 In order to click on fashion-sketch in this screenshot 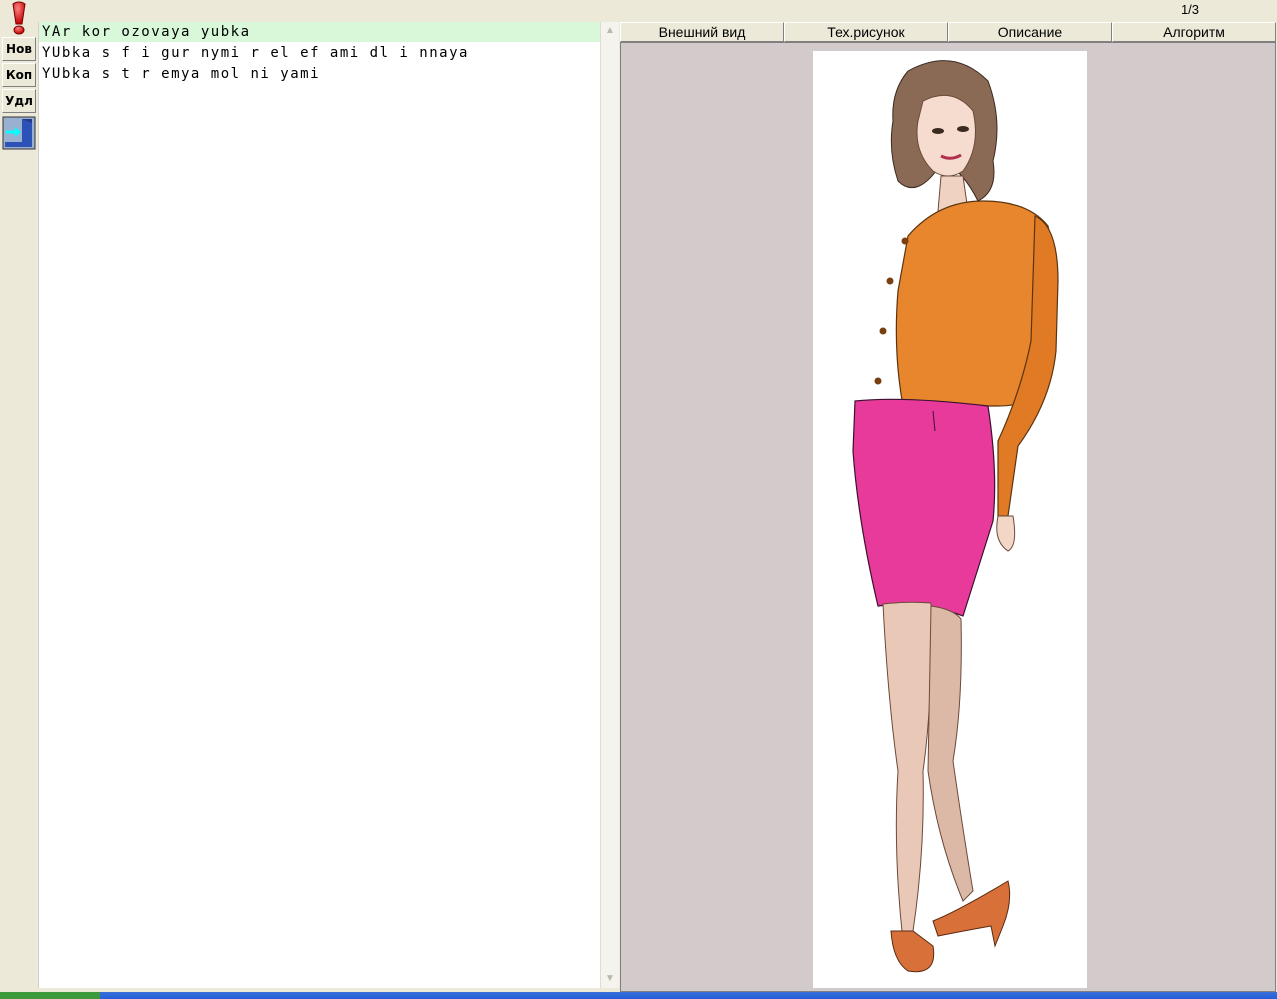, I will do `click(955, 516)`.